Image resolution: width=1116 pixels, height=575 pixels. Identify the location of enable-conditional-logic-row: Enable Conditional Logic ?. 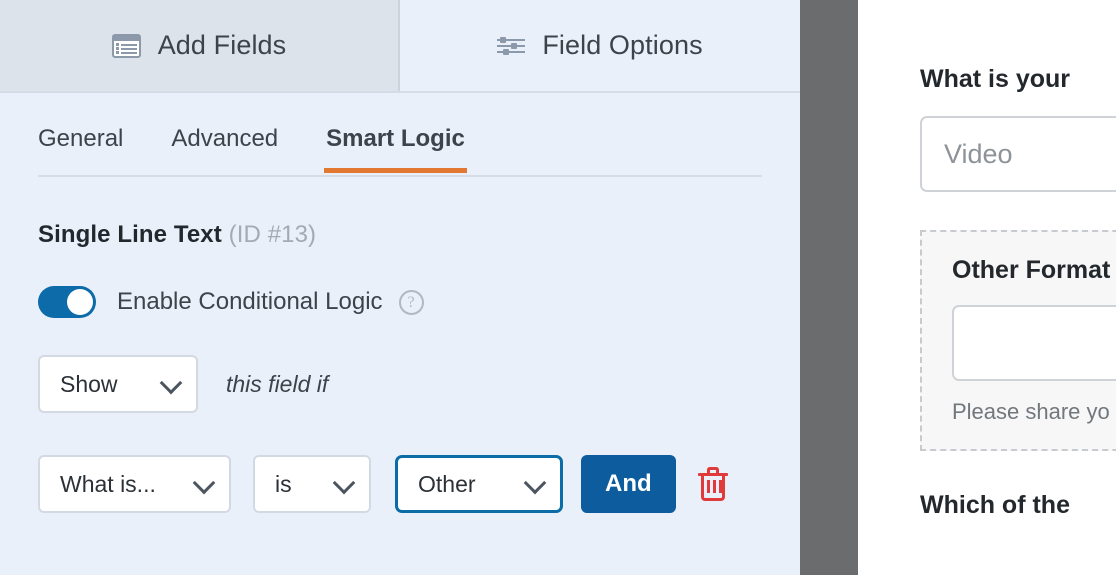
(419, 302).